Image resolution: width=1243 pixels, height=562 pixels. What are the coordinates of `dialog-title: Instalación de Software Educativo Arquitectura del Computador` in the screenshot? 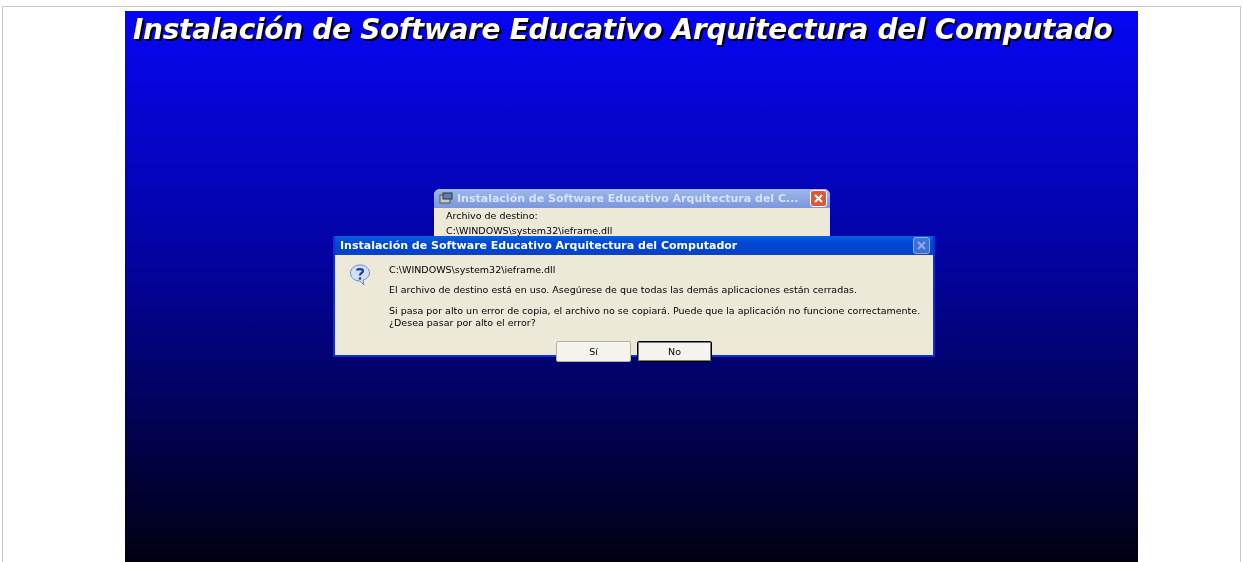 It's located at (539, 245).